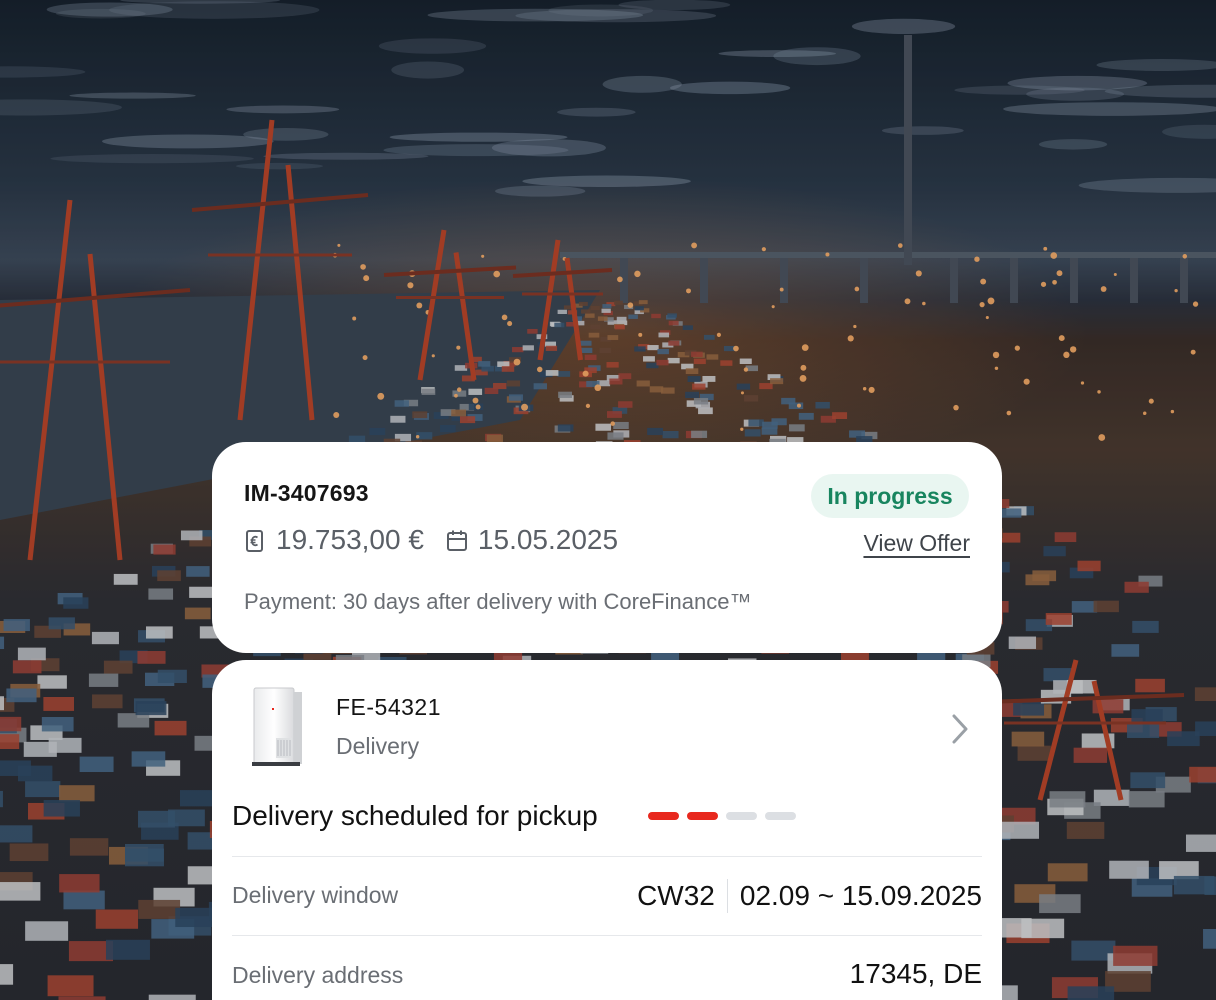 The height and width of the screenshot is (1000, 1216). Describe the element at coordinates (378, 746) in the screenshot. I see `product-type: Delivery` at that location.